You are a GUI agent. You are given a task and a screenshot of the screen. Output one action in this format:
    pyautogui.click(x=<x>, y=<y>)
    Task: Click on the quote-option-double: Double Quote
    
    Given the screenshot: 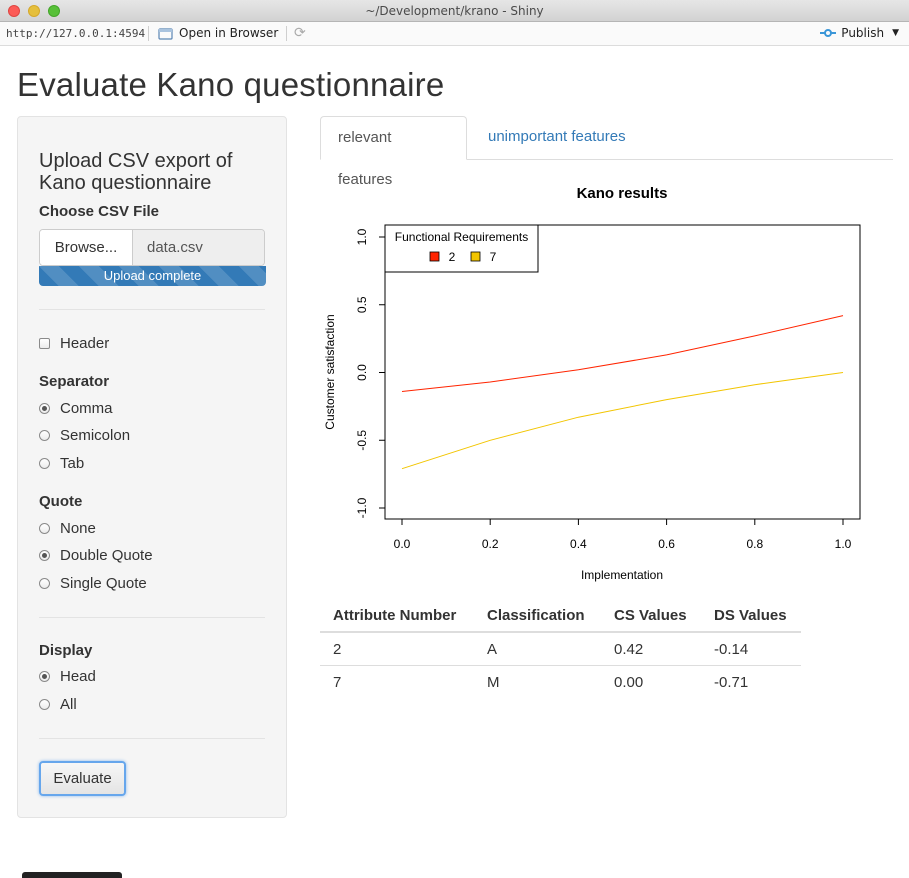 What is the action you would take?
    pyautogui.click(x=96, y=555)
    